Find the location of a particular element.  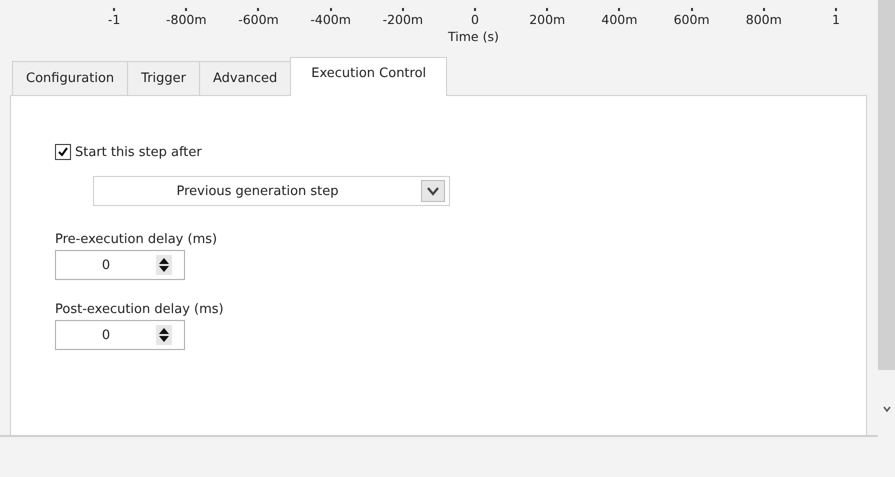

axis-tick-label: 0 is located at coordinates (475, 19).